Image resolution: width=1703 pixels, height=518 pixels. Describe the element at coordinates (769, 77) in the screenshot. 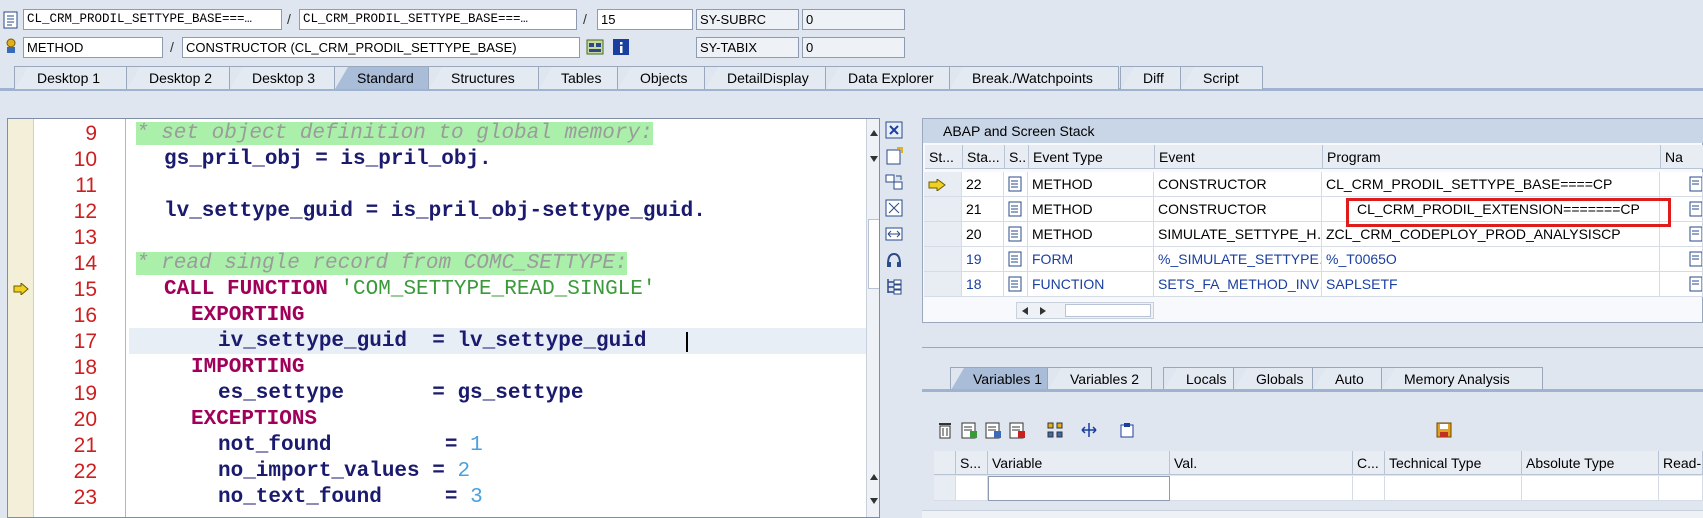

I see `tab-detaildisplay: DetailDisplay` at that location.